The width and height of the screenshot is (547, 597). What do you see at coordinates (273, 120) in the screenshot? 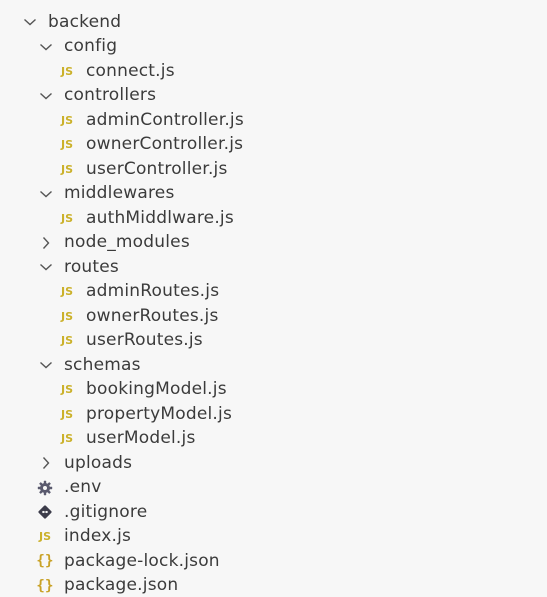
I see `file-admincontroller-js: JS adminController.js` at bounding box center [273, 120].